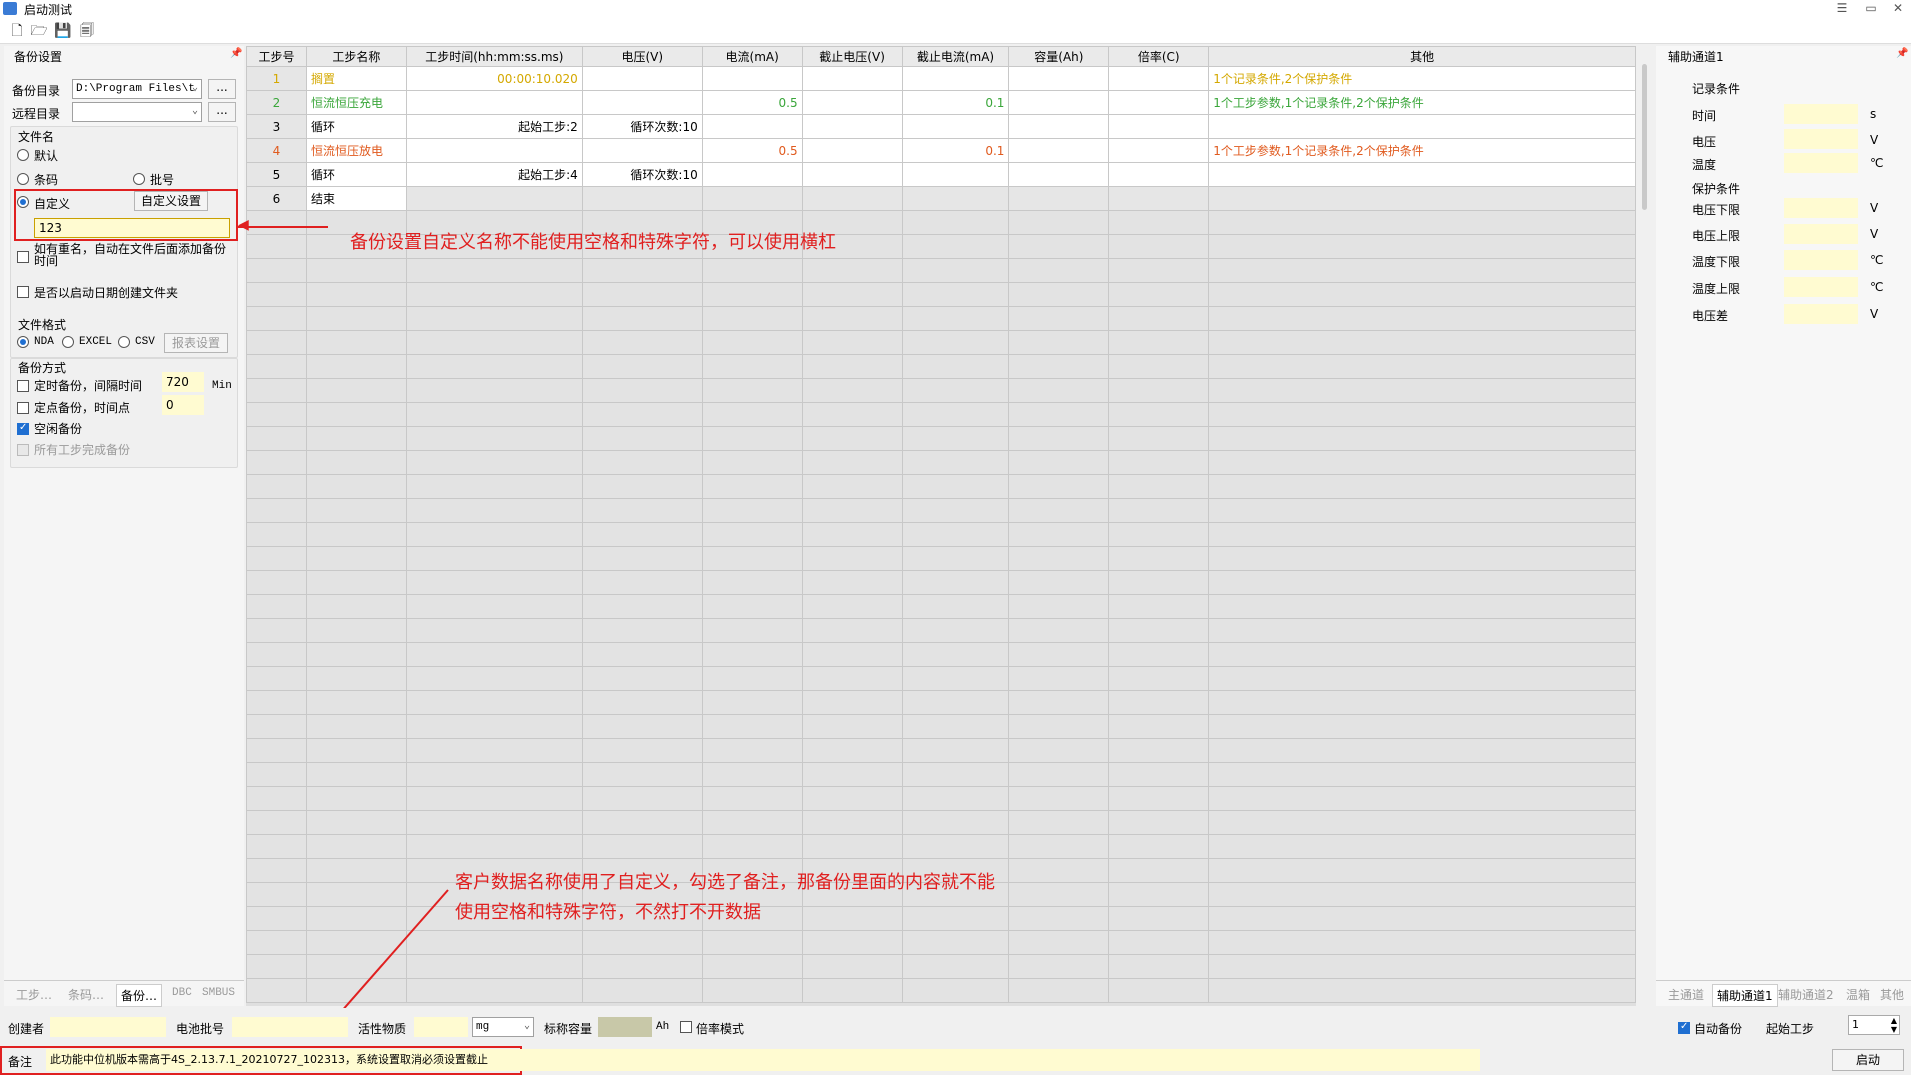 This screenshot has width=1911, height=1075. Describe the element at coordinates (752, 56) in the screenshot. I see `column-header: 电流(mA)` at that location.